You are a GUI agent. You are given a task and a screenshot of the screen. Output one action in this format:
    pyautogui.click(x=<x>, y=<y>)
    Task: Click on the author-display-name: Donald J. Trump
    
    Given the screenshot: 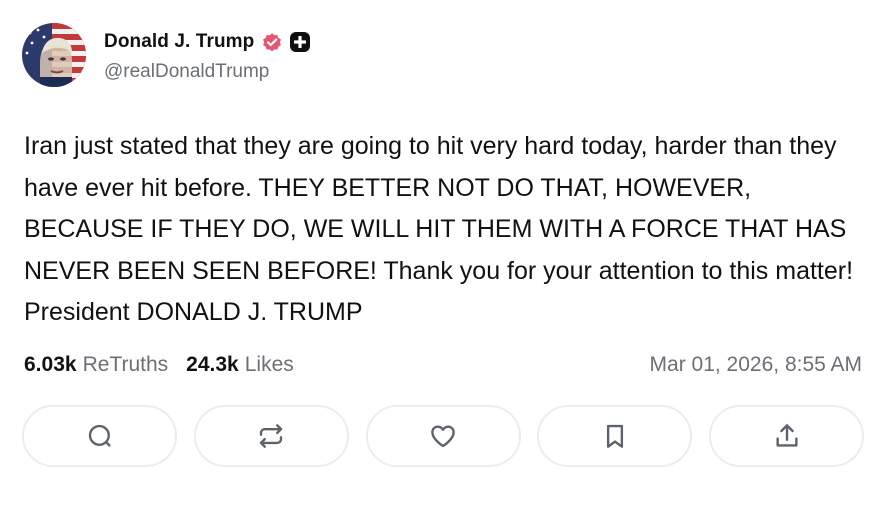 What is the action you would take?
    pyautogui.click(x=179, y=42)
    